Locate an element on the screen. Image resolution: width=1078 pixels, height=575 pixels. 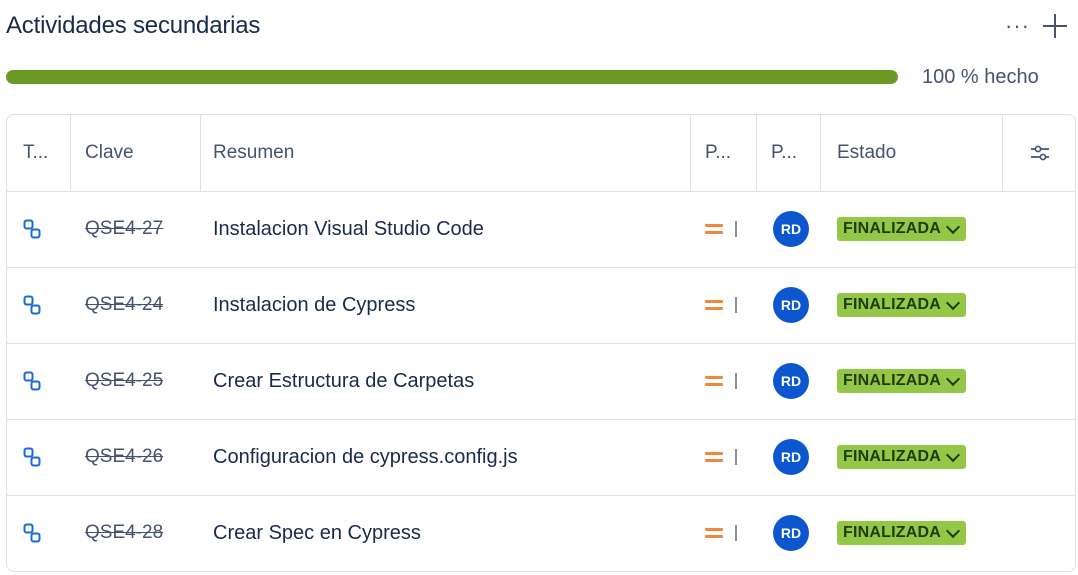
section-header: Actividades secundarias ··· is located at coordinates (537, 28).